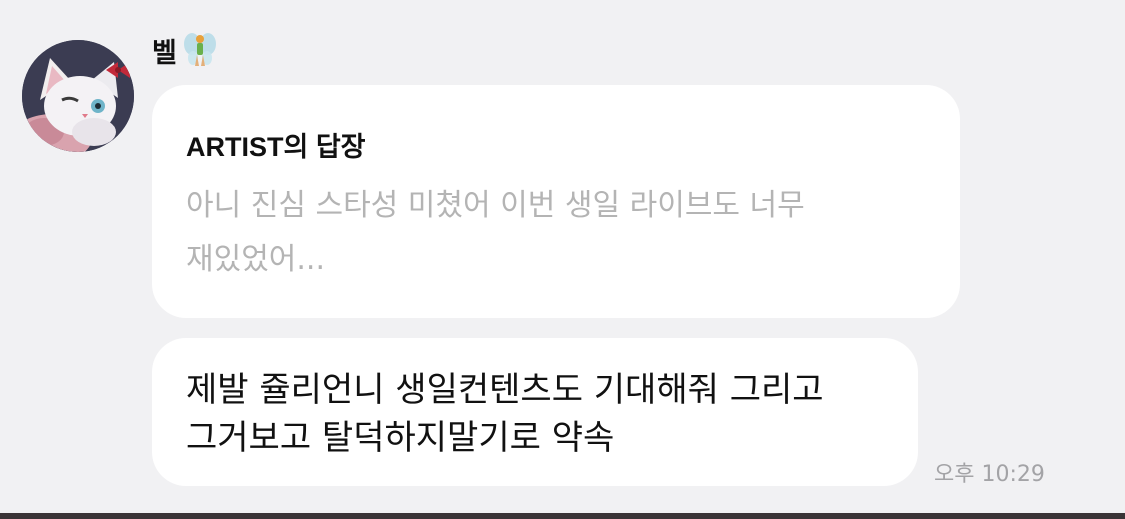 This screenshot has width=1125, height=519. Describe the element at coordinates (199, 49) in the screenshot. I see `fairy-icon` at that location.